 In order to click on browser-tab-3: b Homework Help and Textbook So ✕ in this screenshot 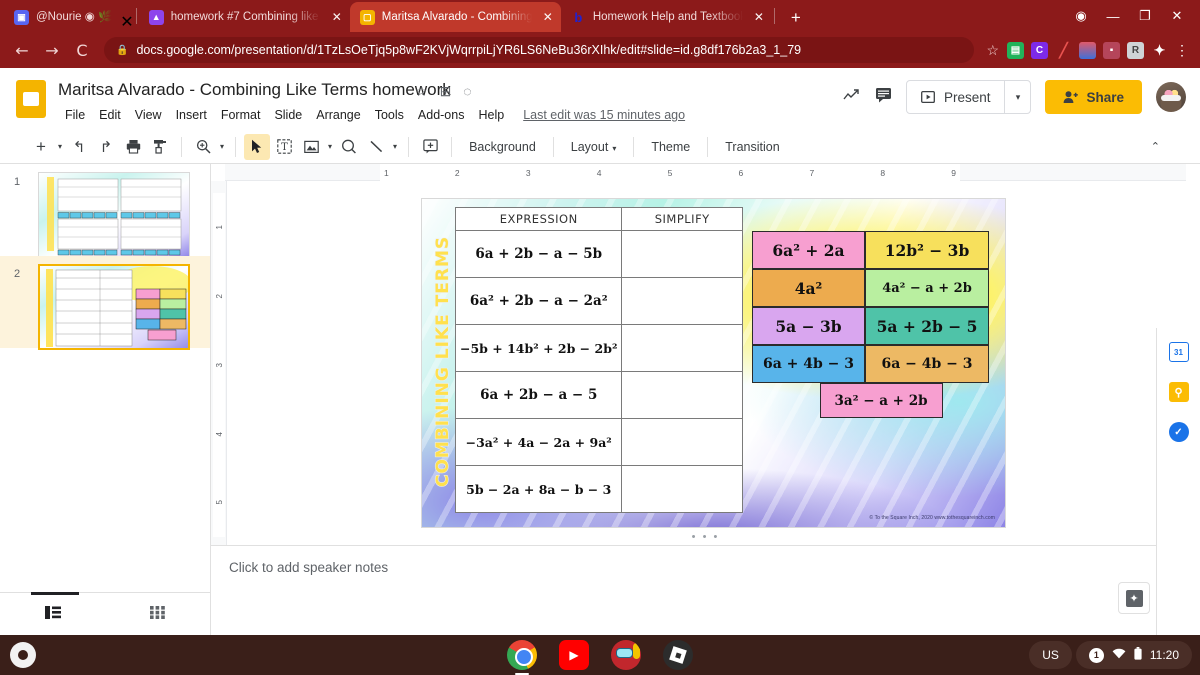, I will do `click(666, 17)`.